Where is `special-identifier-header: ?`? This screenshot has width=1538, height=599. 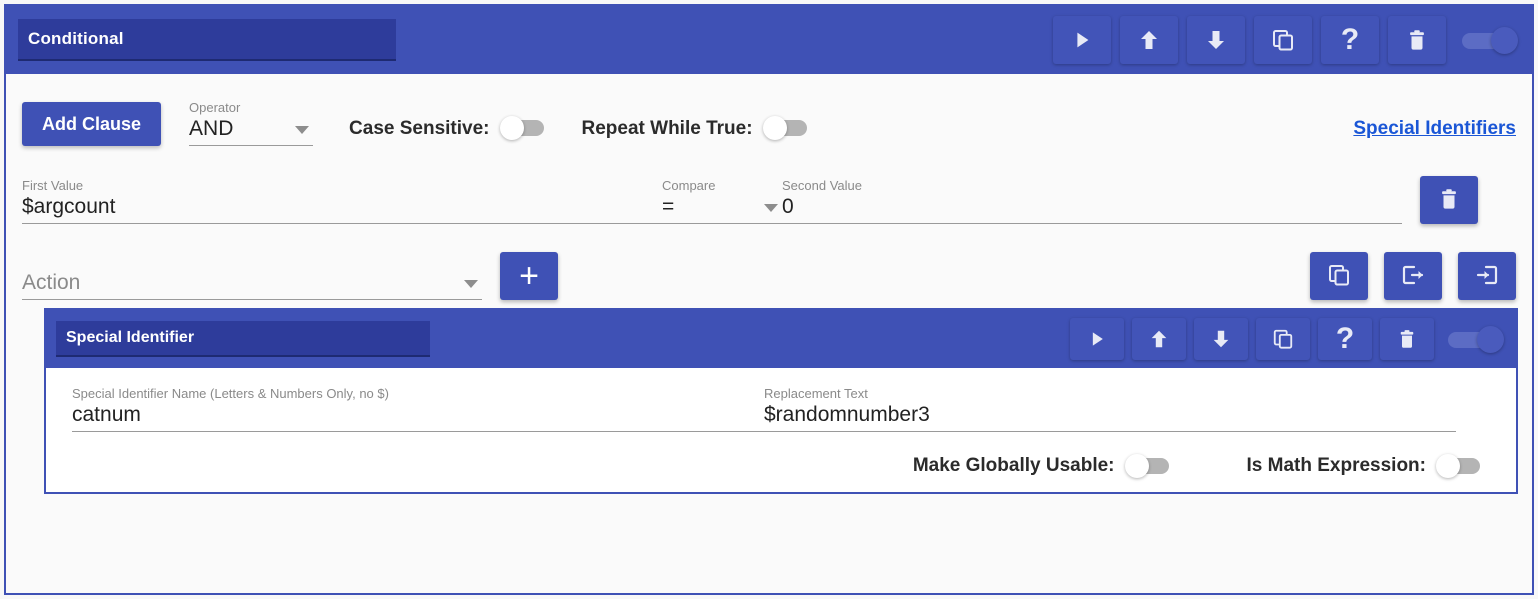
special-identifier-header: ? is located at coordinates (781, 339).